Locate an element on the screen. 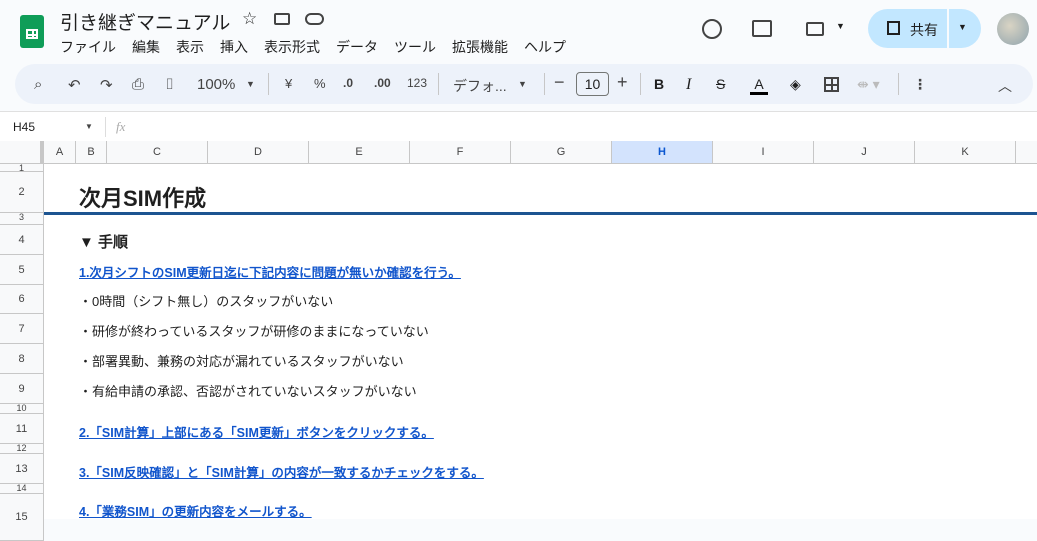 This screenshot has height=541, width=1037. formula-input is located at coordinates (585, 127).